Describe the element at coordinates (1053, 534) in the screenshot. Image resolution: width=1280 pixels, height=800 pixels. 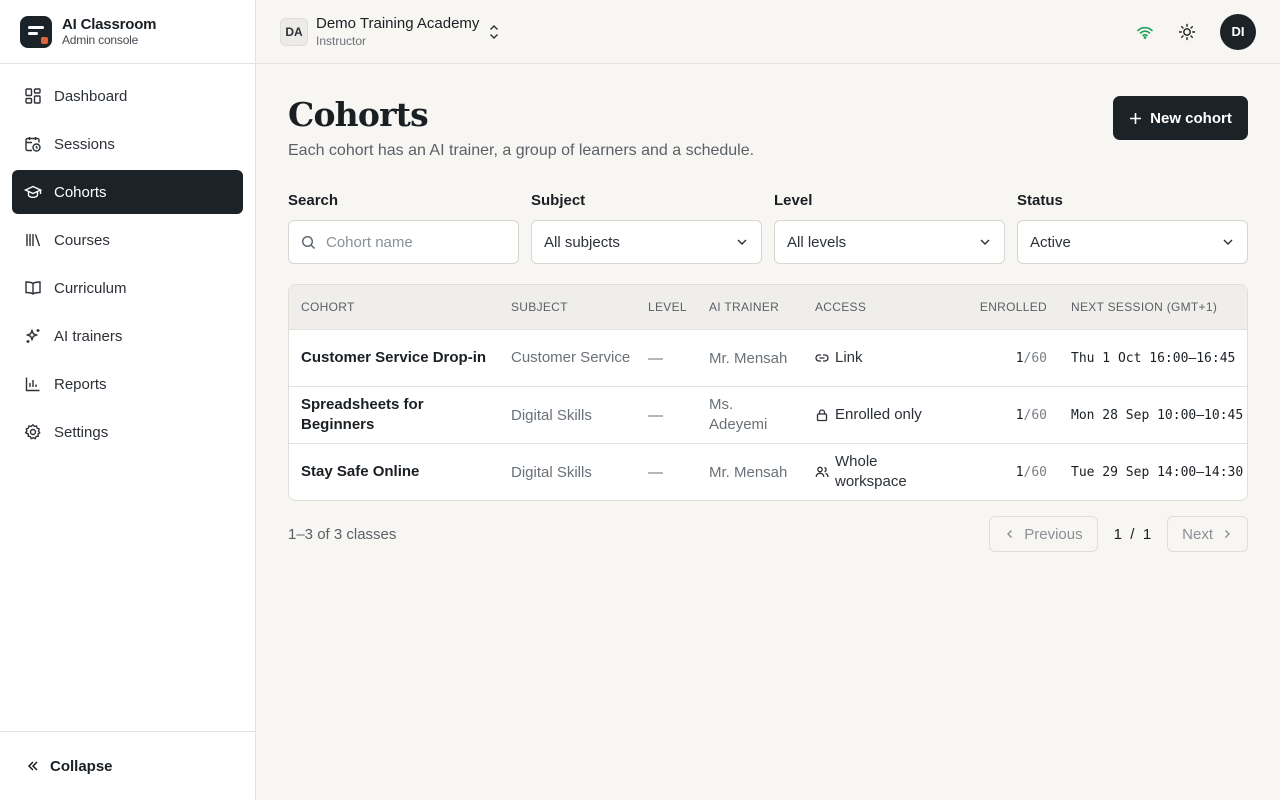
I see `previous-label: Previous` at that location.